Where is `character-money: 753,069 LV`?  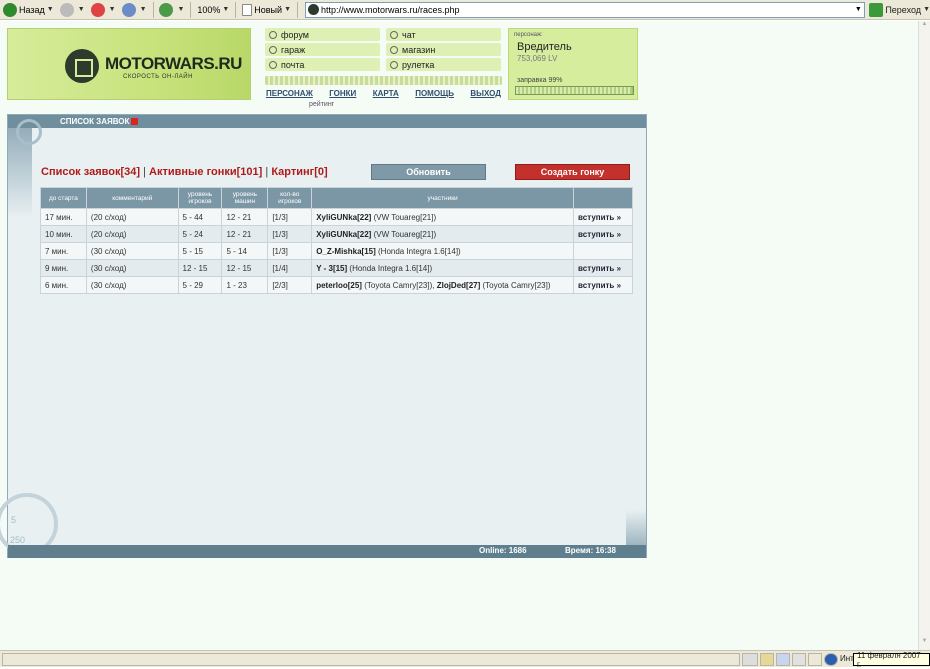 character-money: 753,069 LV is located at coordinates (537, 58).